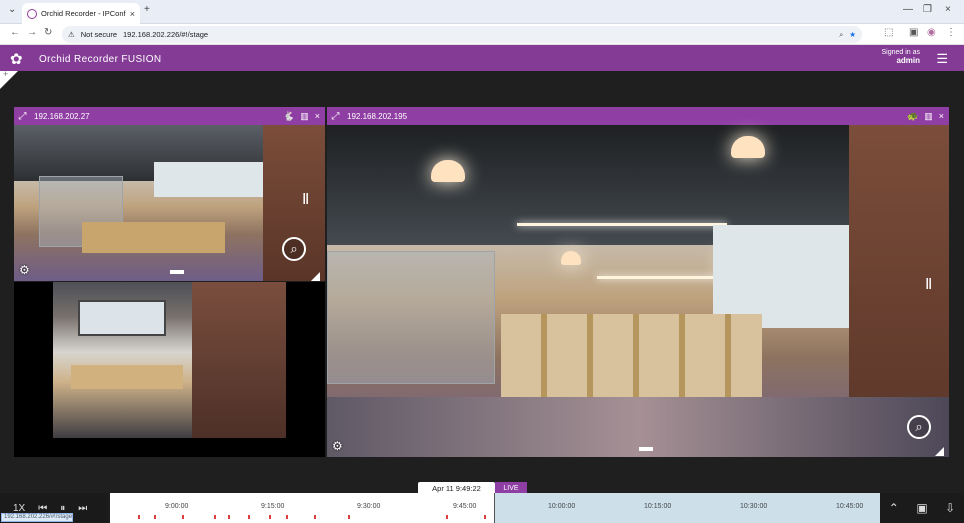  Describe the element at coordinates (754, 506) in the screenshot. I see `time-label: 10:30:00` at that location.